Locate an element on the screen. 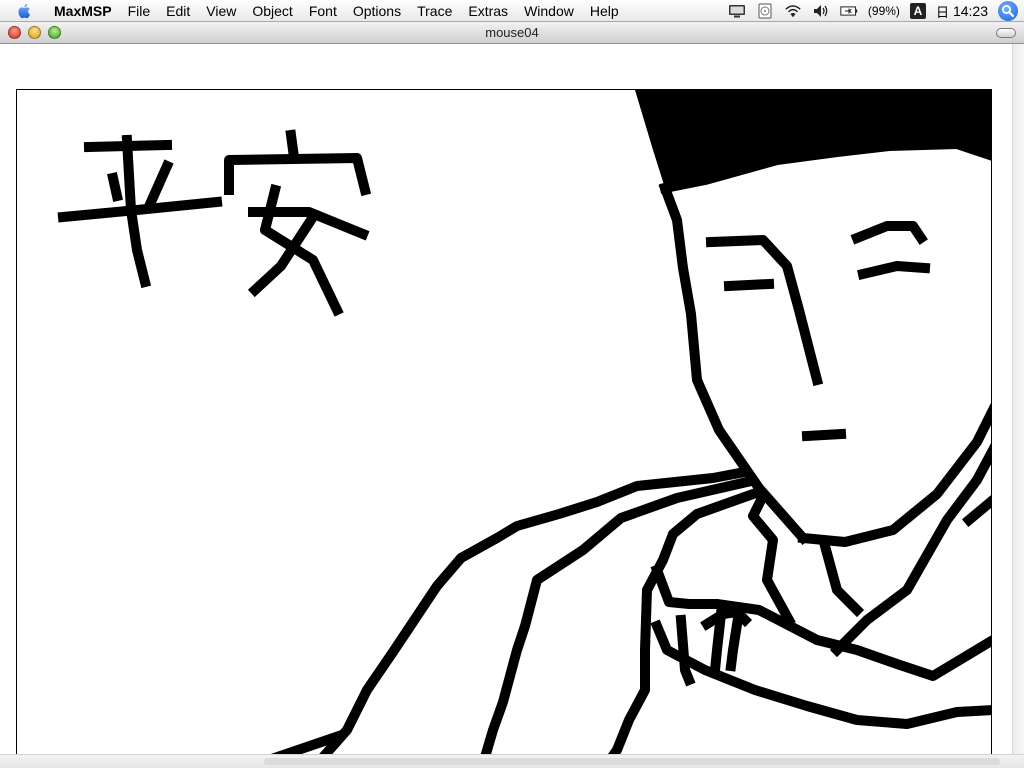 The height and width of the screenshot is (768, 1024). stroke-brow-left is located at coordinates (764, 311).